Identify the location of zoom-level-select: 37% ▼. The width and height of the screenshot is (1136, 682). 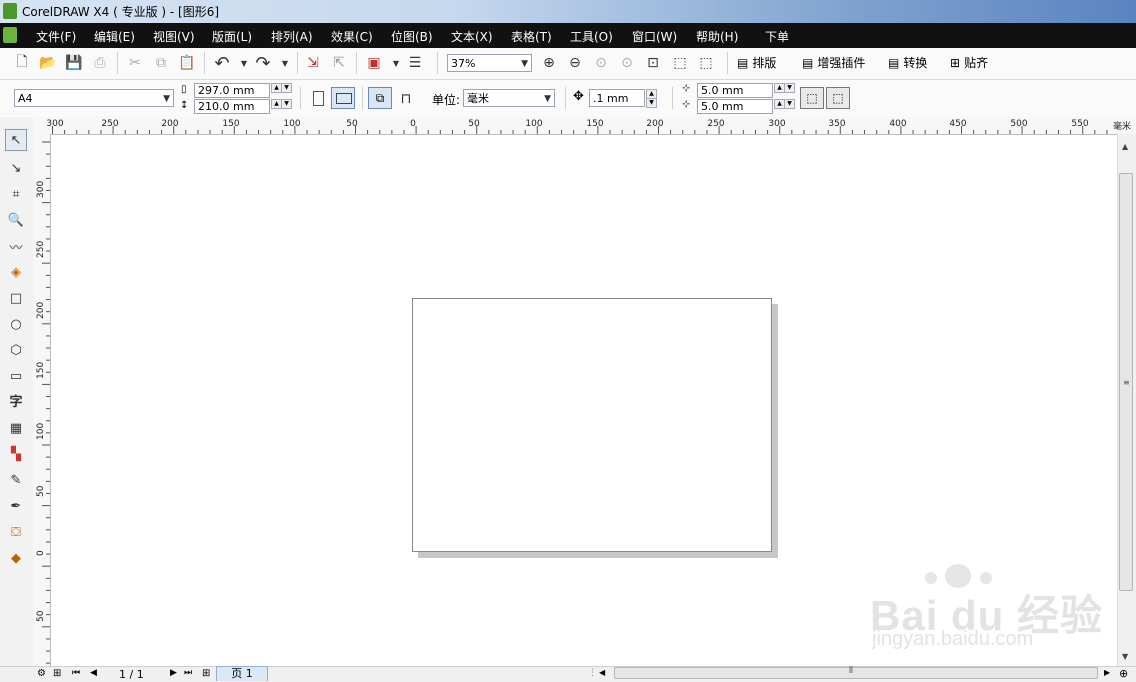
(489, 63).